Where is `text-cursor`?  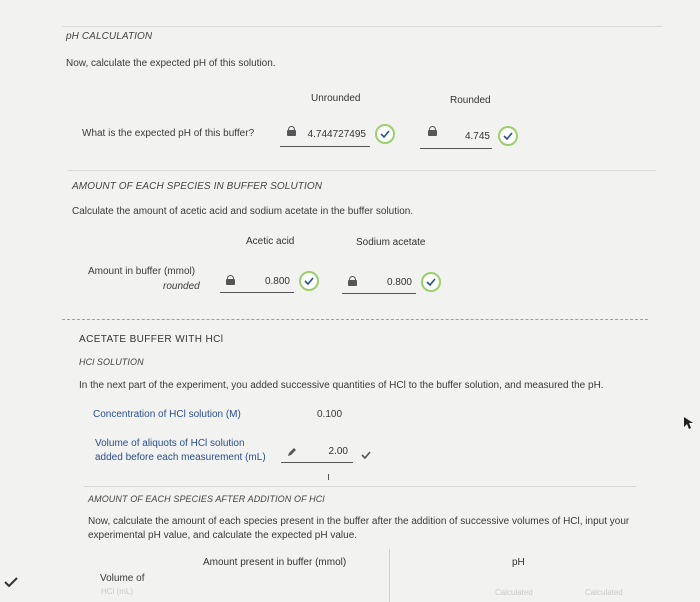
text-cursor is located at coordinates (328, 477).